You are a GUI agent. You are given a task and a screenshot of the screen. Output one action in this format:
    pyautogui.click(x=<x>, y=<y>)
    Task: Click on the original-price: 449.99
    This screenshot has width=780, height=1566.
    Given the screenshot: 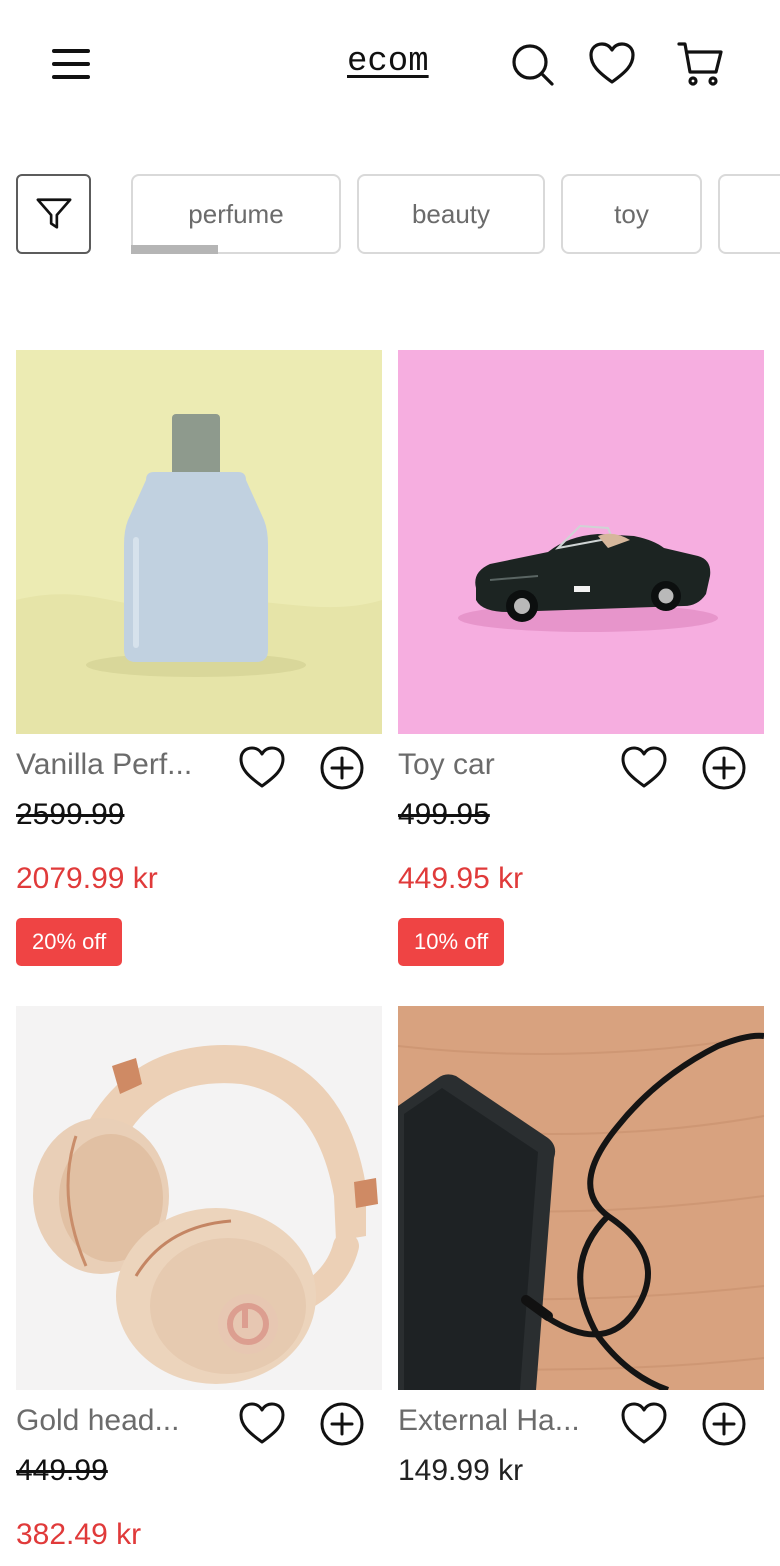 What is the action you would take?
    pyautogui.click(x=62, y=1470)
    